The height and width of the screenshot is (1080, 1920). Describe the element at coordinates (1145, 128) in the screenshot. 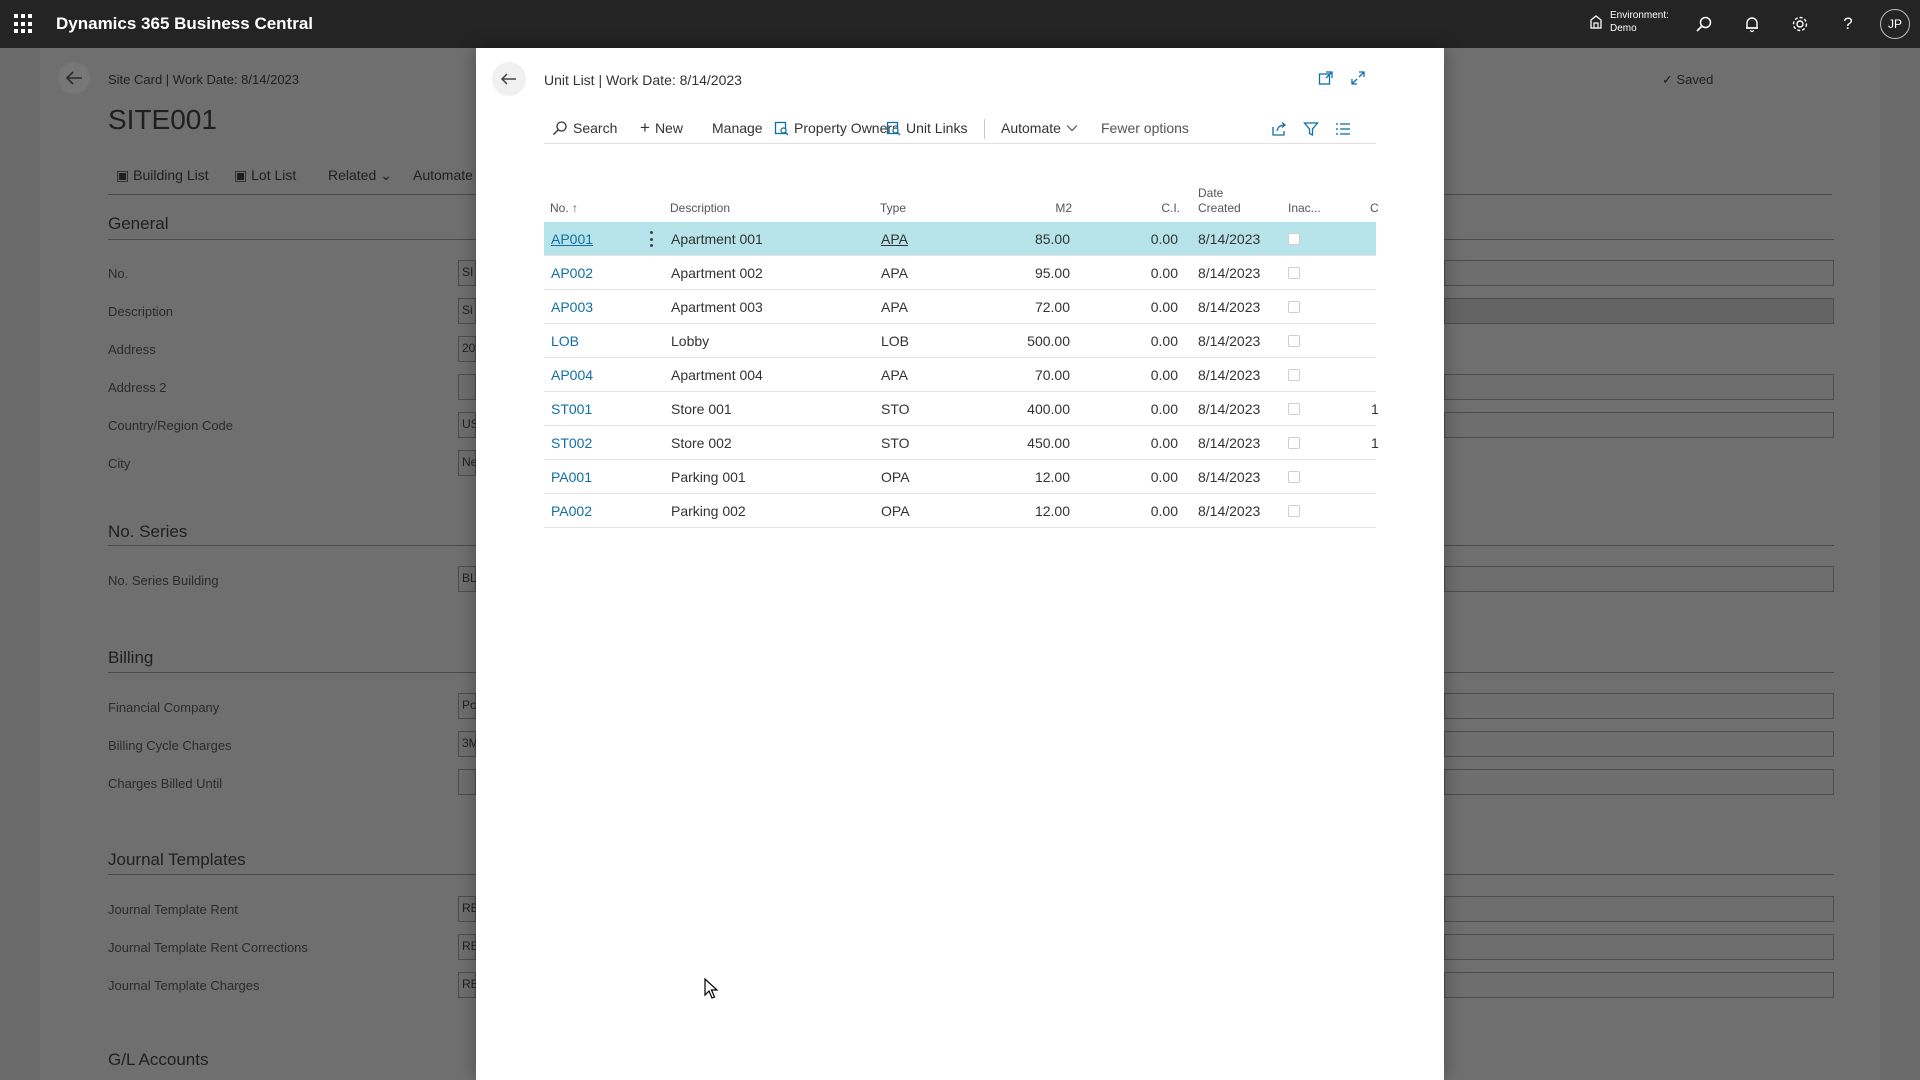

I see `fewer-options-button: Fewer options` at that location.